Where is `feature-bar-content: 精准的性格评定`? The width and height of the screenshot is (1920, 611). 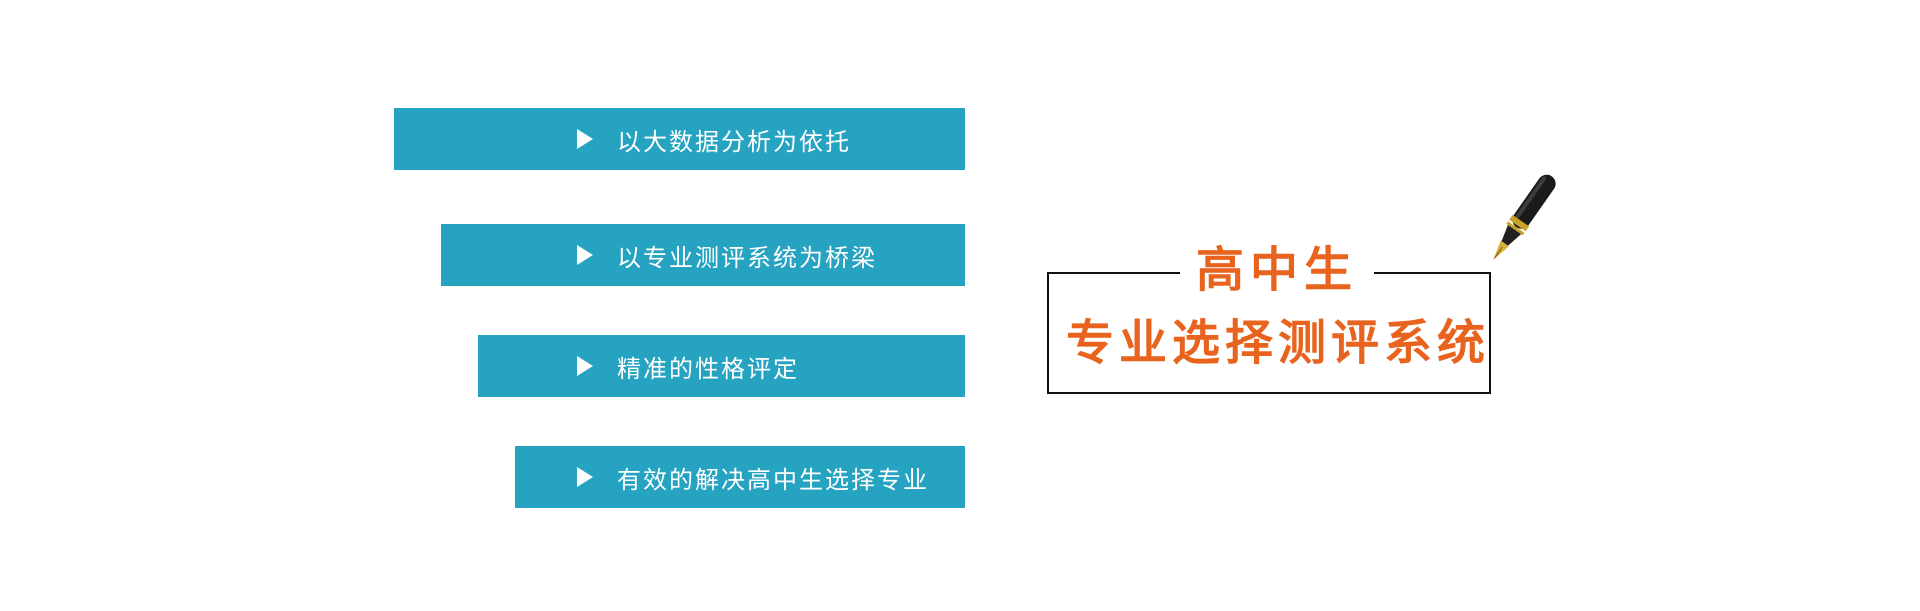 feature-bar-content: 精准的性格评定 is located at coordinates (688, 366).